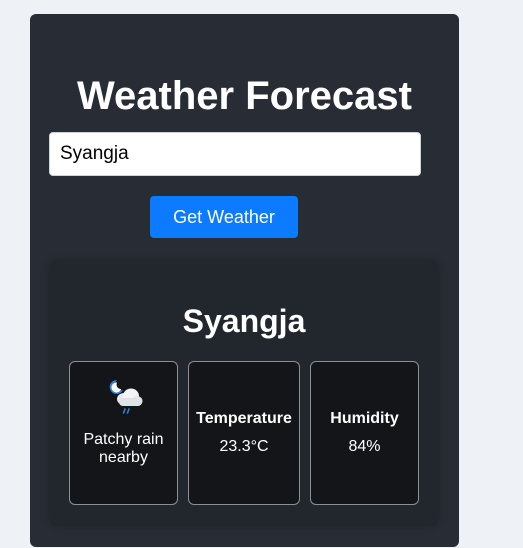  Describe the element at coordinates (244, 446) in the screenshot. I see `temperature-value: 23.3°C` at that location.